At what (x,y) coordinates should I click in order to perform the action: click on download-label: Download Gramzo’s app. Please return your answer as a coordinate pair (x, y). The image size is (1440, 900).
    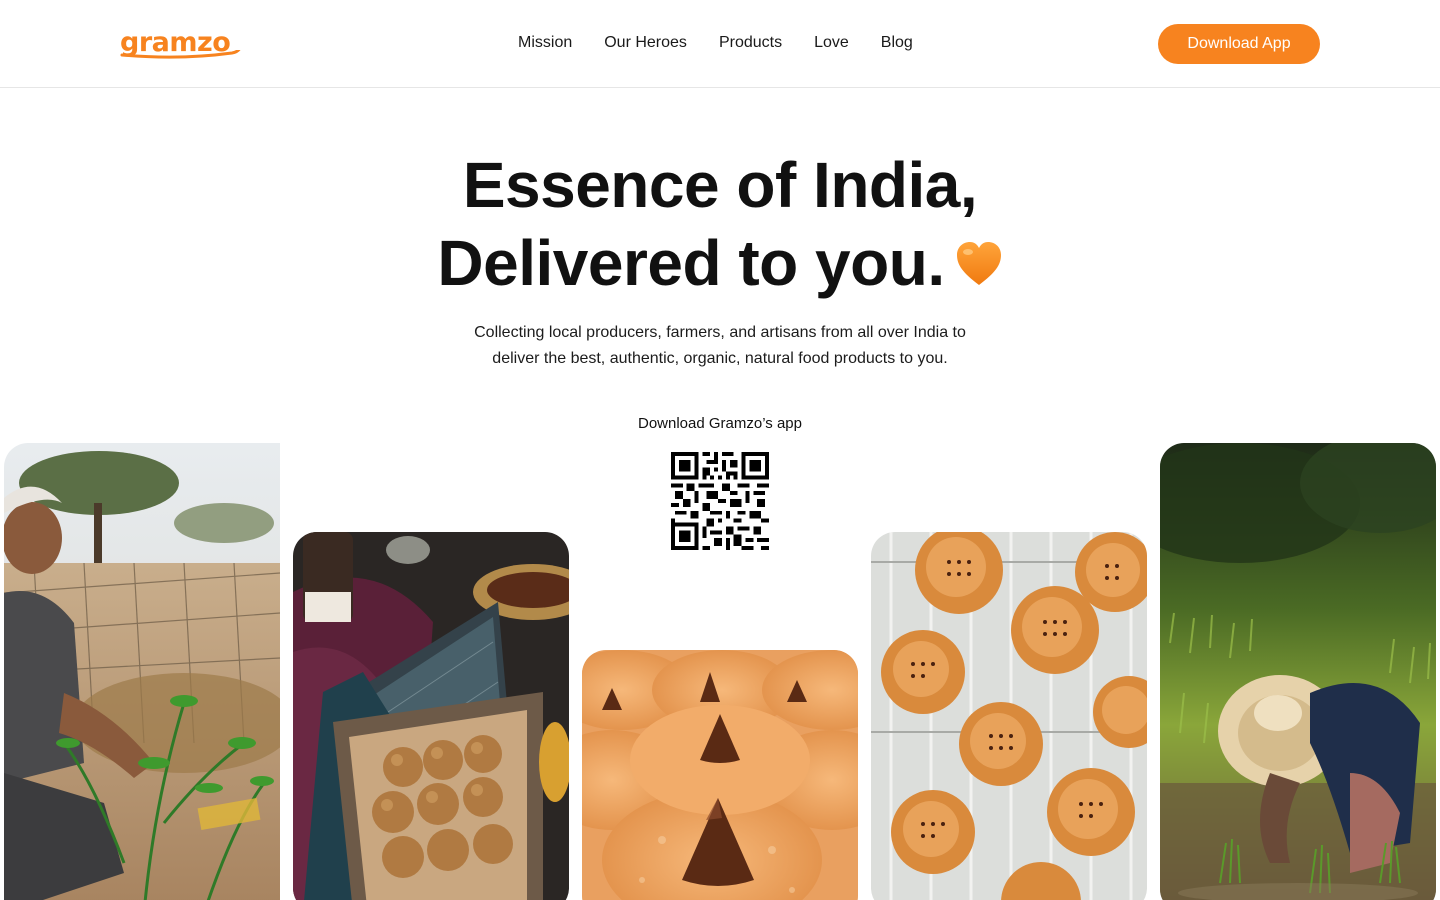
    Looking at the image, I should click on (720, 423).